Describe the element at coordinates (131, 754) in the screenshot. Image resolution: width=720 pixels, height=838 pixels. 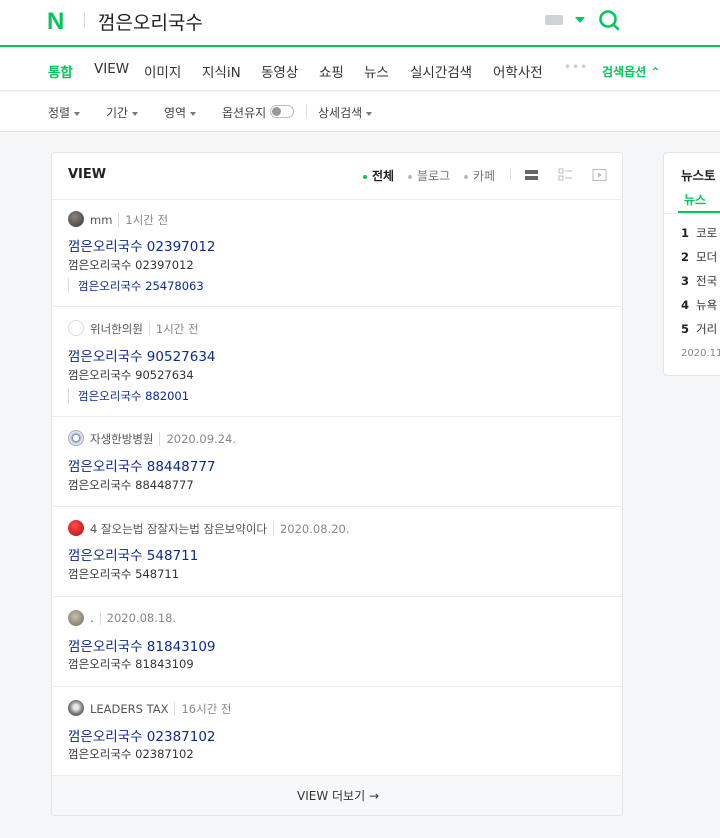
I see `item-description: 껌은오리국수 02387102` at that location.